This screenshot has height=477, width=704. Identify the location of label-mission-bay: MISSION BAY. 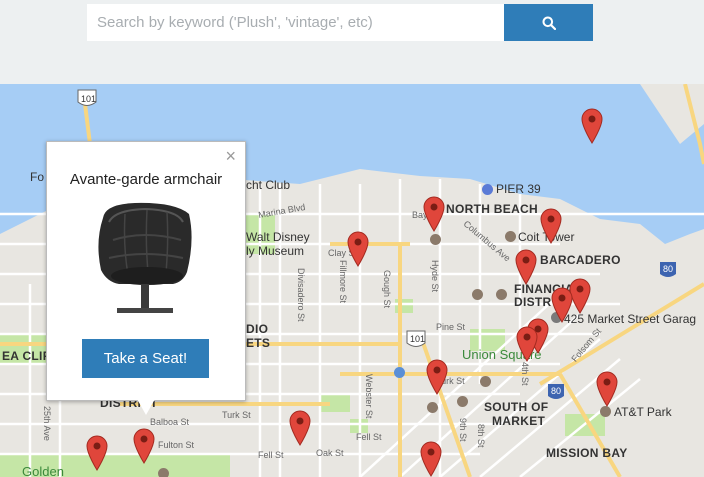
(587, 453).